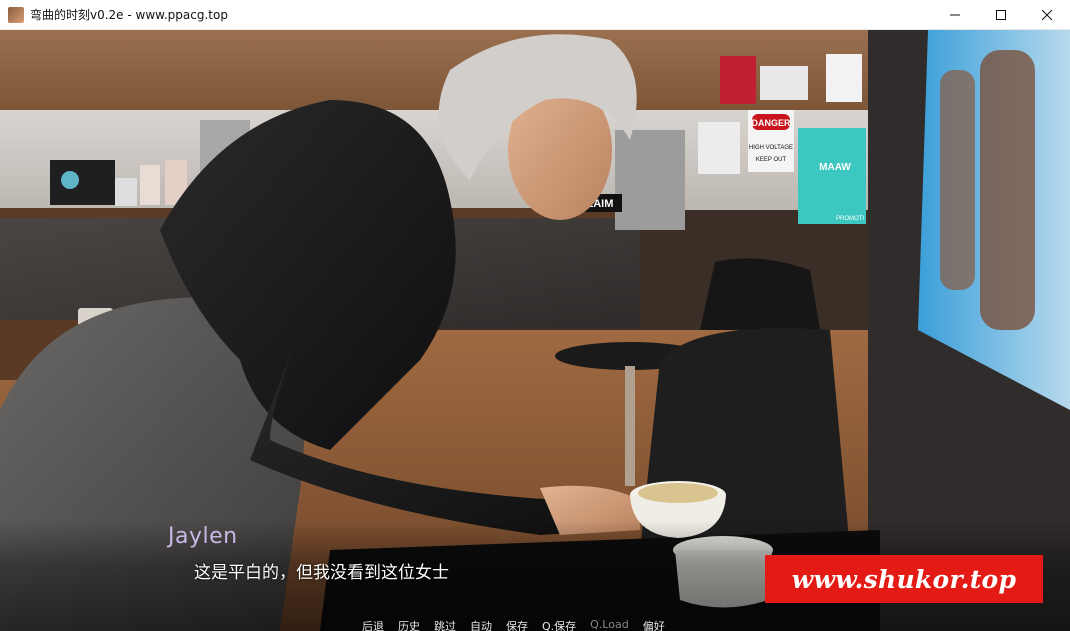 The image size is (1070, 631). Describe the element at coordinates (771, 160) in the screenshot. I see `keep-out-text: KEEP OUT` at that location.